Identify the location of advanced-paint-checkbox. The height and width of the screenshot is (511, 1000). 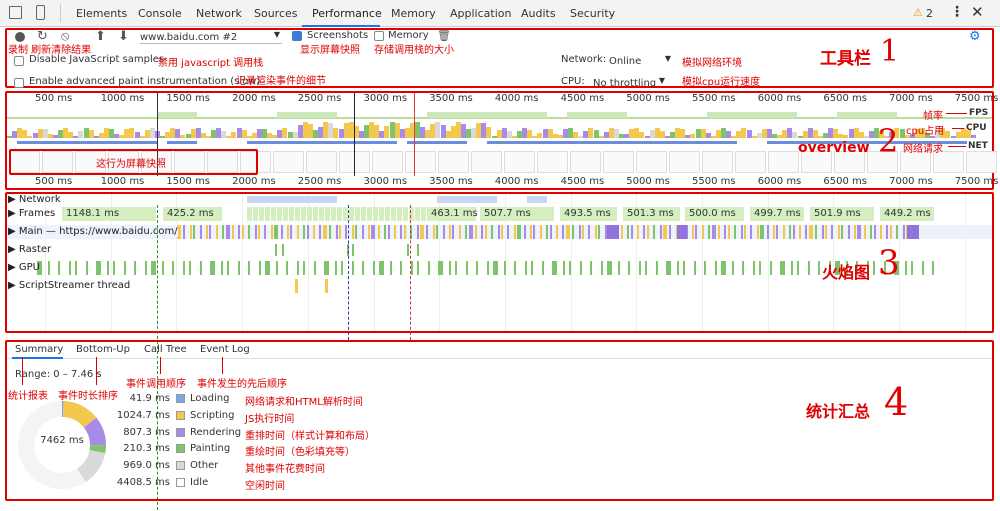
(19, 83).